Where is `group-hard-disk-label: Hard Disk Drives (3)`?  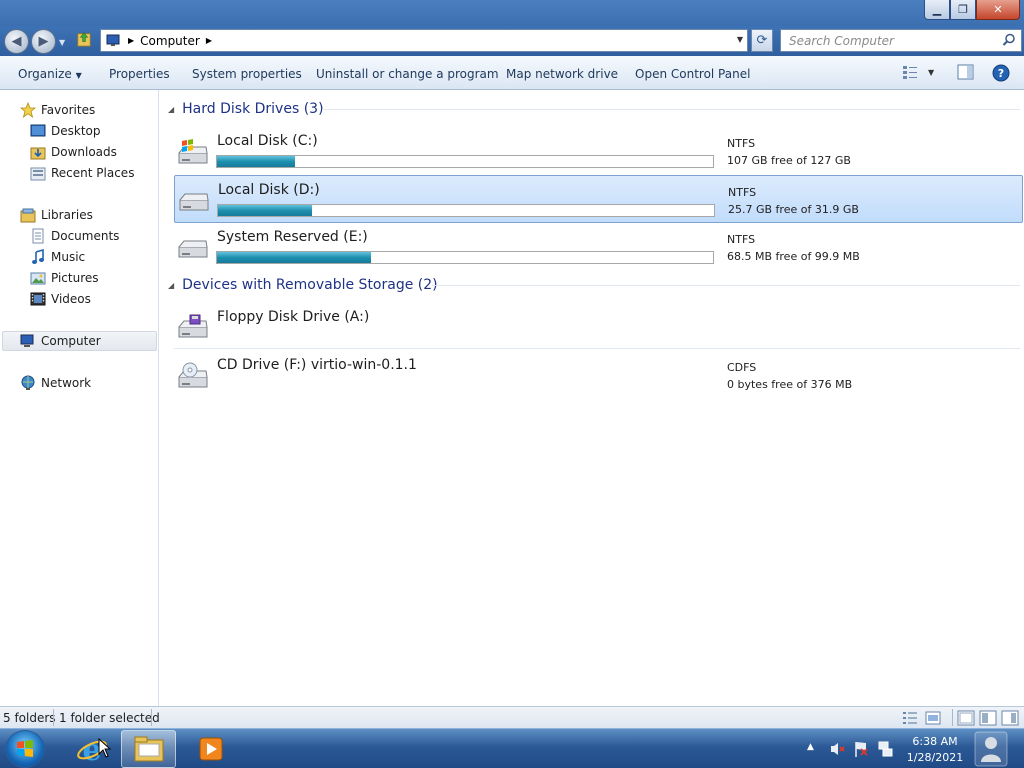
group-hard-disk-label: Hard Disk Drives (3) is located at coordinates (253, 109).